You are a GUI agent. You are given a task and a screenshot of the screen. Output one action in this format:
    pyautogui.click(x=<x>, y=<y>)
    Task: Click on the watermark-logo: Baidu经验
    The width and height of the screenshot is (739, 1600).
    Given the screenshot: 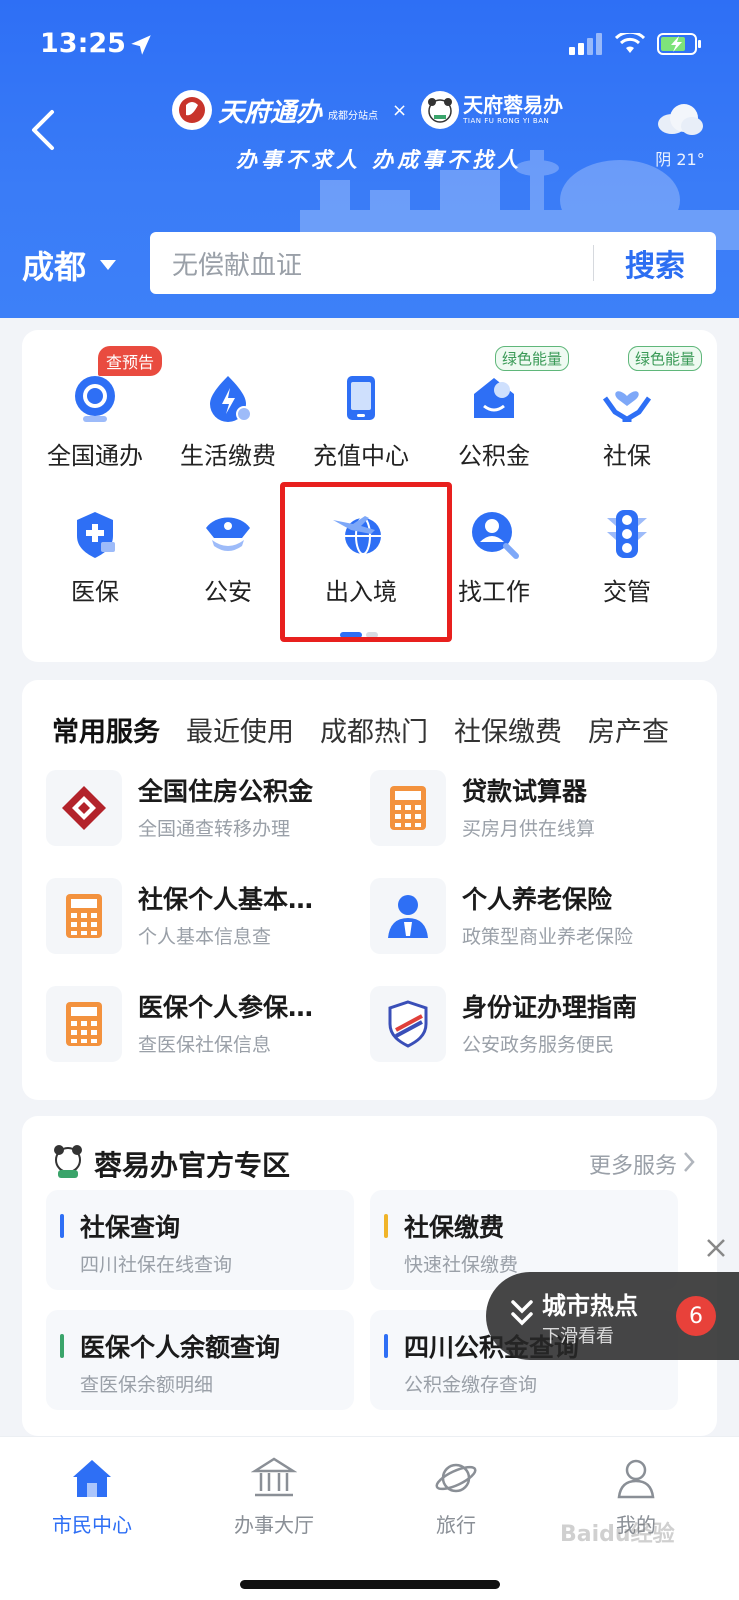 What is the action you would take?
    pyautogui.click(x=617, y=1534)
    